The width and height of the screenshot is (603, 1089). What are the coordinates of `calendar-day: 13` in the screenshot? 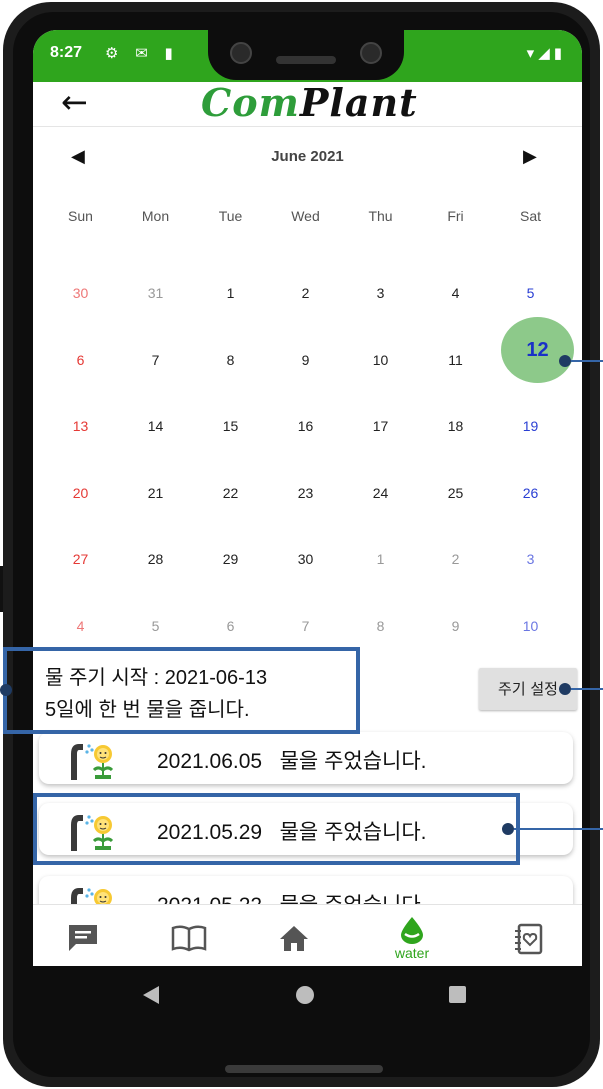 It's located at (80, 421).